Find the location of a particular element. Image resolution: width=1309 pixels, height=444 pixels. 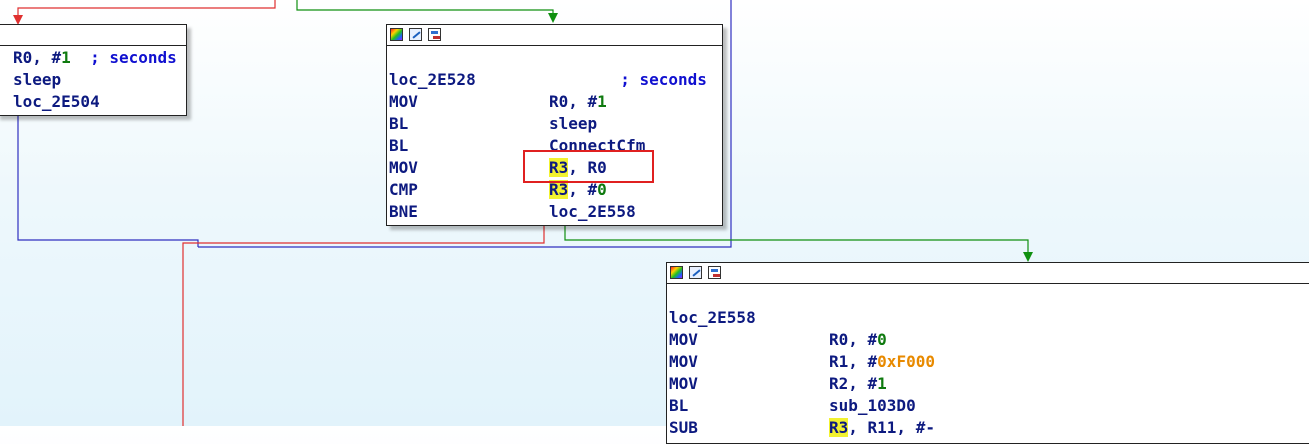

mnemonic: BNE is located at coordinates (403, 211).